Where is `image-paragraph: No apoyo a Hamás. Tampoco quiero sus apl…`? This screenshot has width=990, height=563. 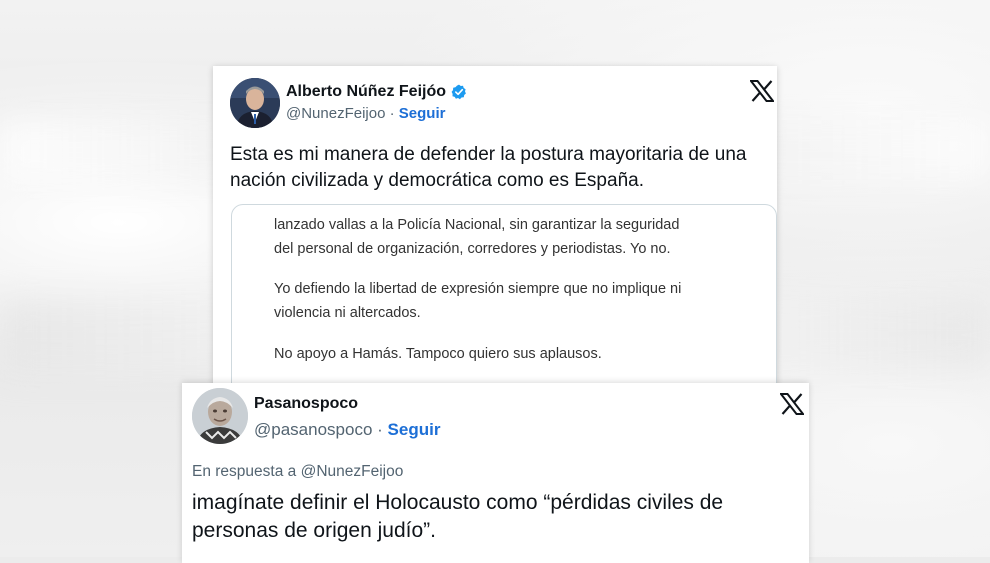
image-paragraph: No apoyo a Hamás. Tampoco quiero sus apl… is located at coordinates (438, 354).